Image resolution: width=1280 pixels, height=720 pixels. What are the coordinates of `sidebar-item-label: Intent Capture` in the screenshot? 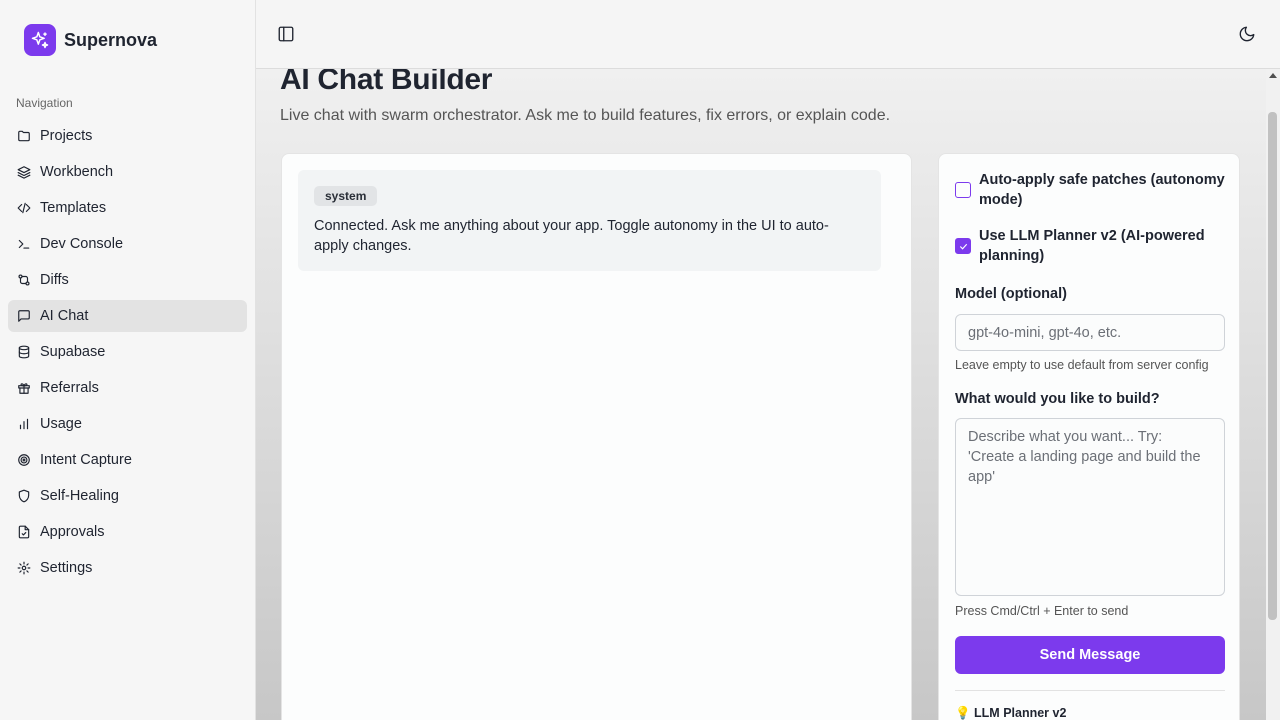 It's located at (86, 460).